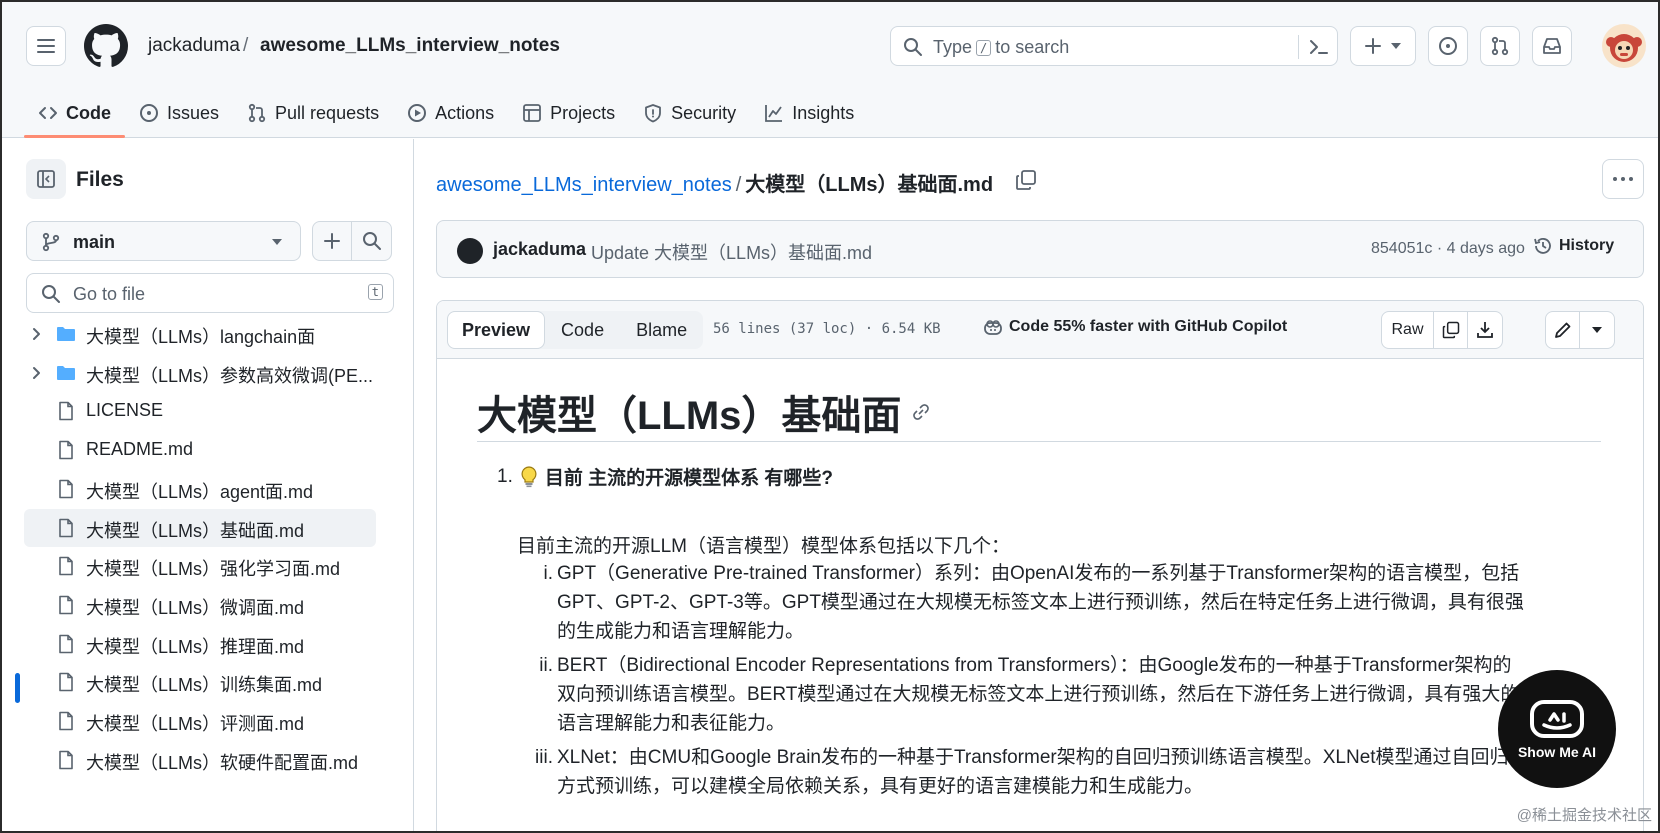  What do you see at coordinates (1032, 47) in the screenshot?
I see `search-suffix: to search` at bounding box center [1032, 47].